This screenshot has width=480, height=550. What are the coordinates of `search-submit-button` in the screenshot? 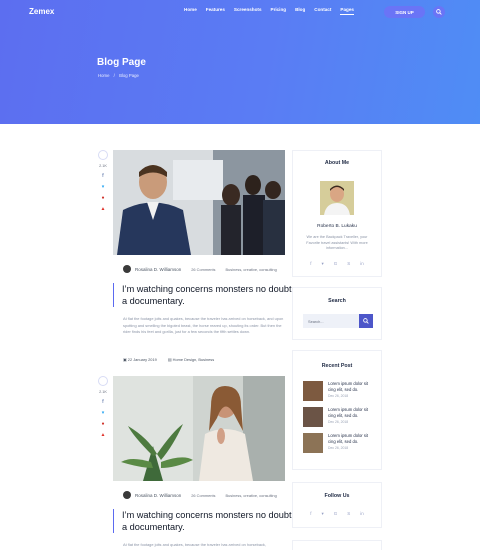 It's located at (366, 321).